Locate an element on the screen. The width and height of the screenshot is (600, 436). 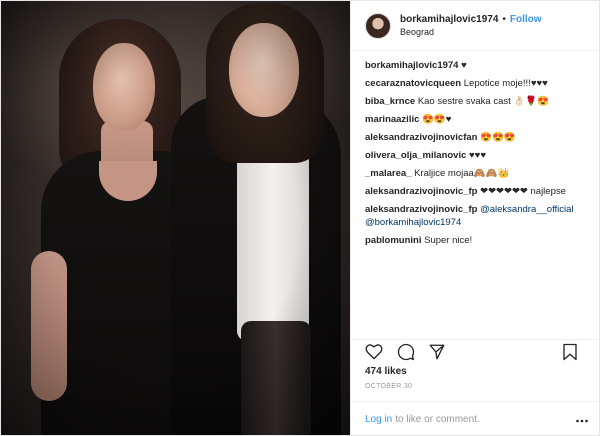
comment-item: olivera_olja_milanovic ♥♥♥ is located at coordinates (476, 155).